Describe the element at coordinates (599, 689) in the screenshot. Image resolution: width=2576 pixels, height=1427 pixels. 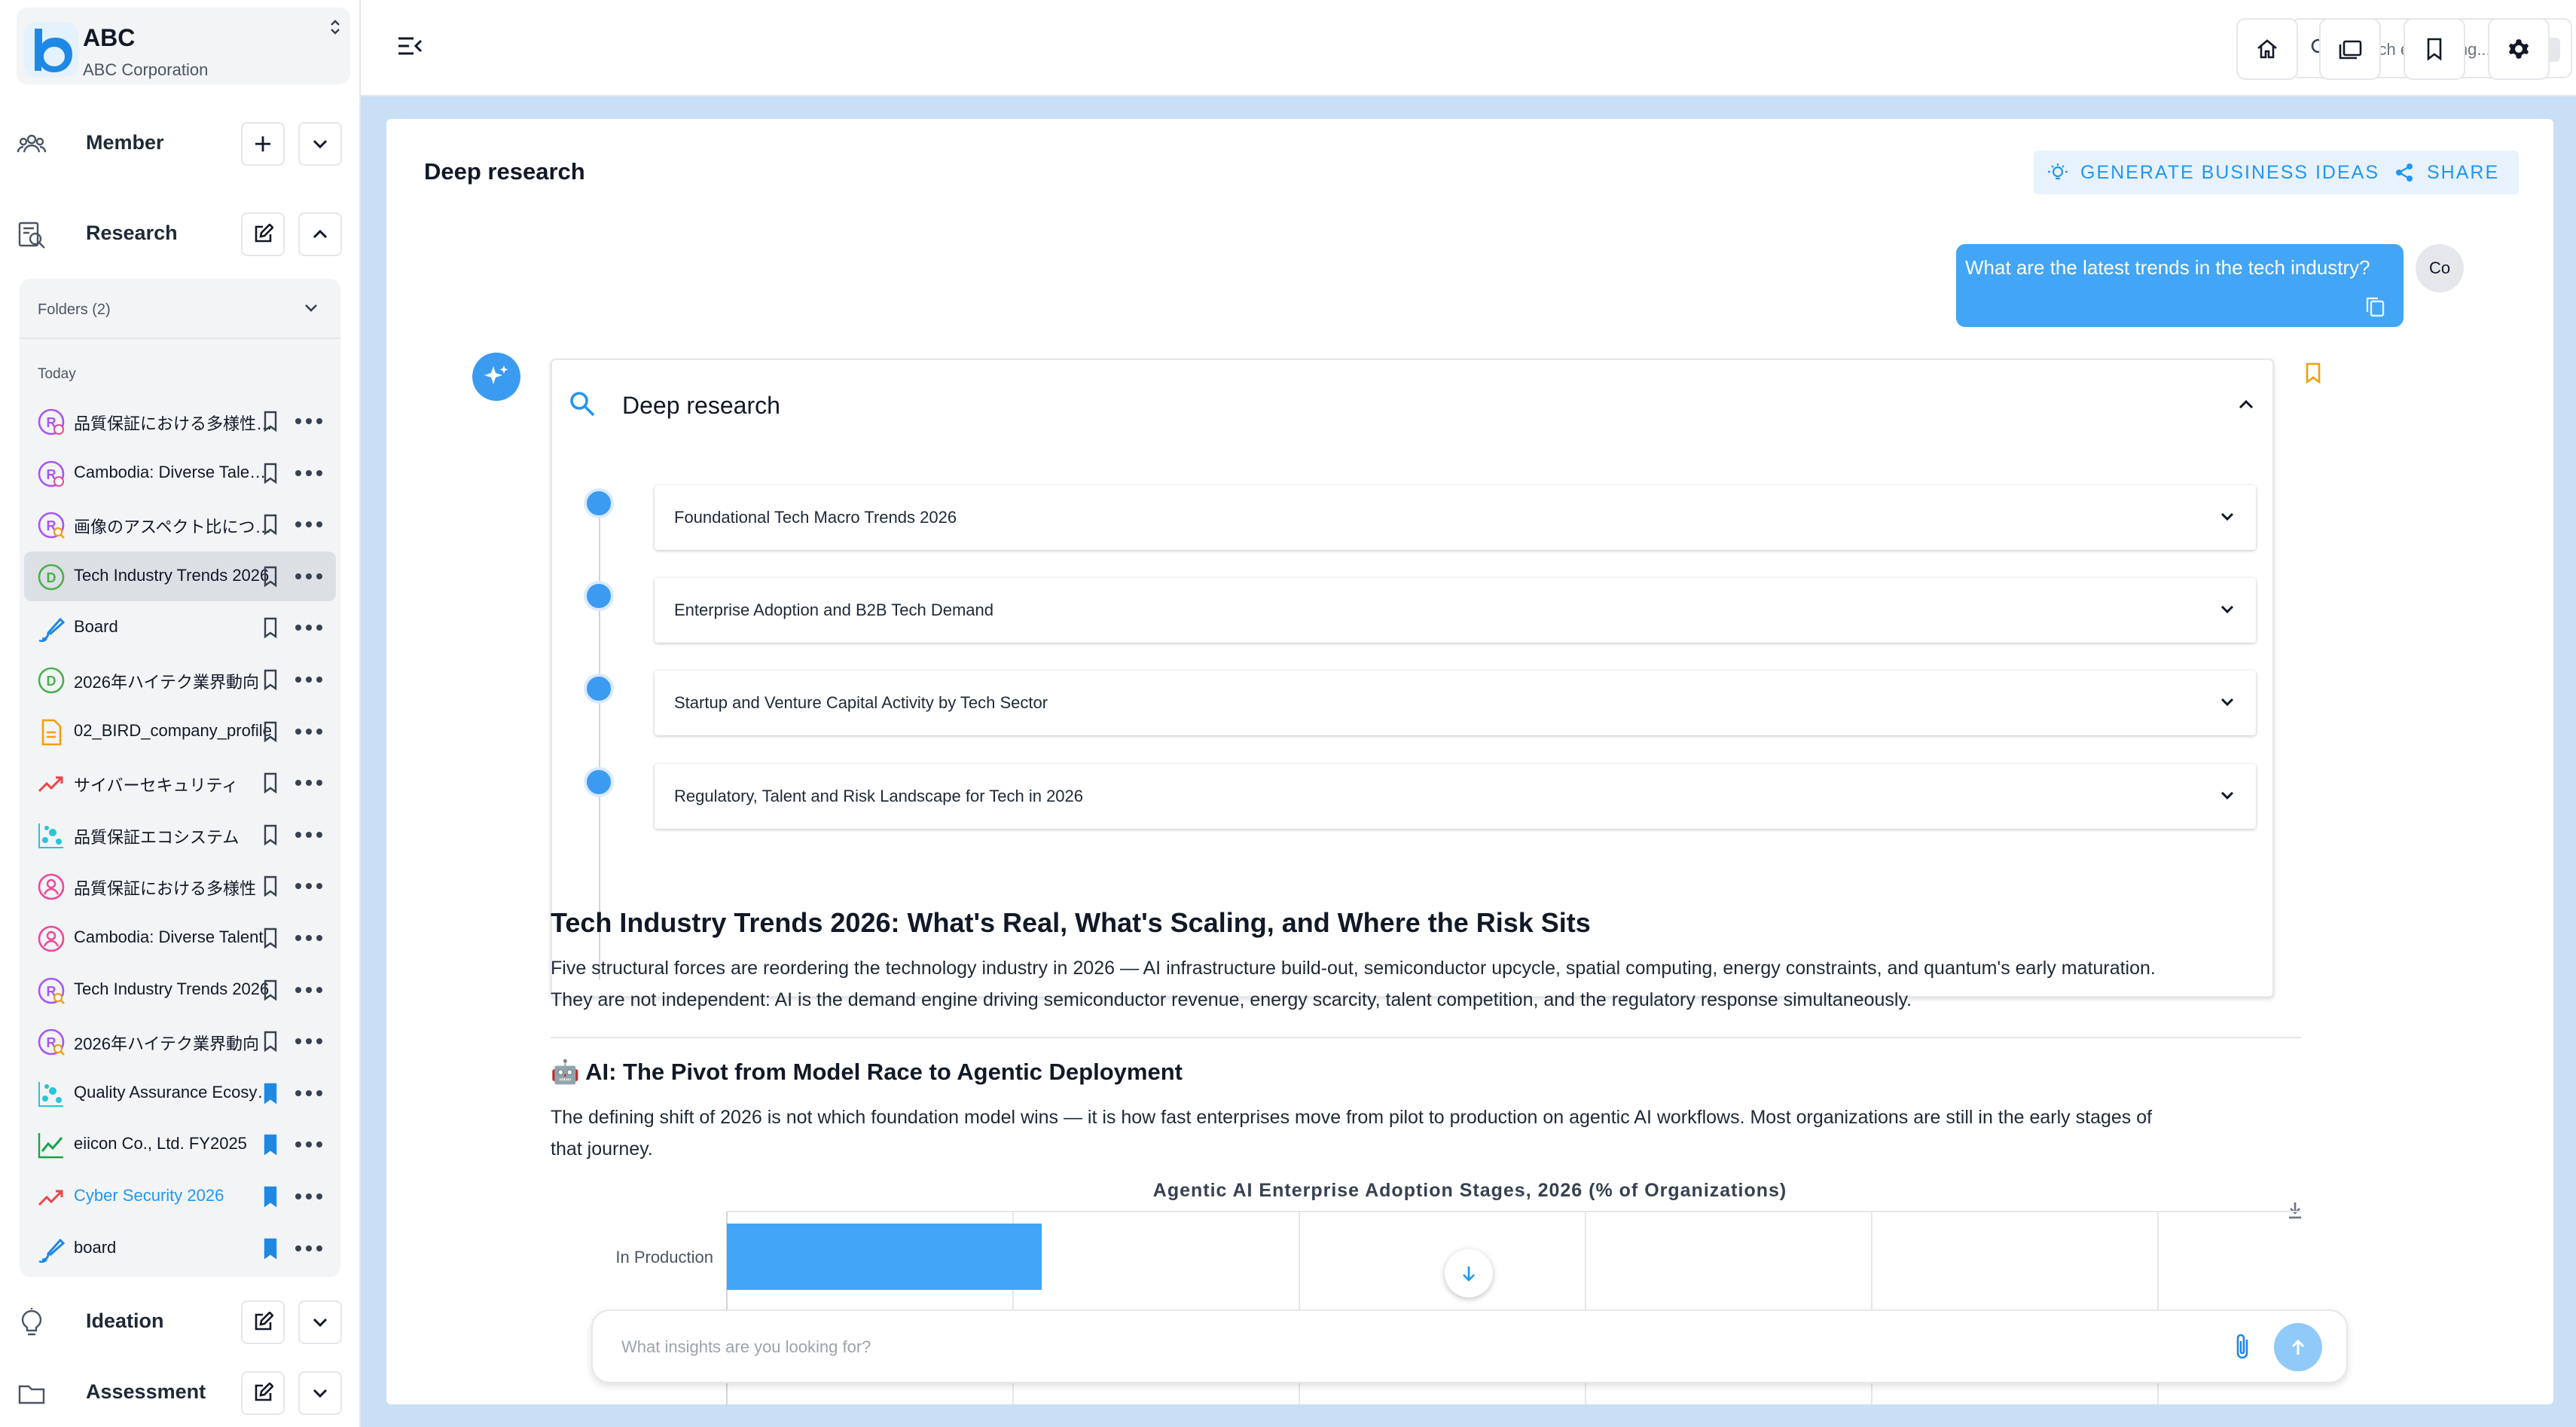
I see `timeline-dot` at that location.